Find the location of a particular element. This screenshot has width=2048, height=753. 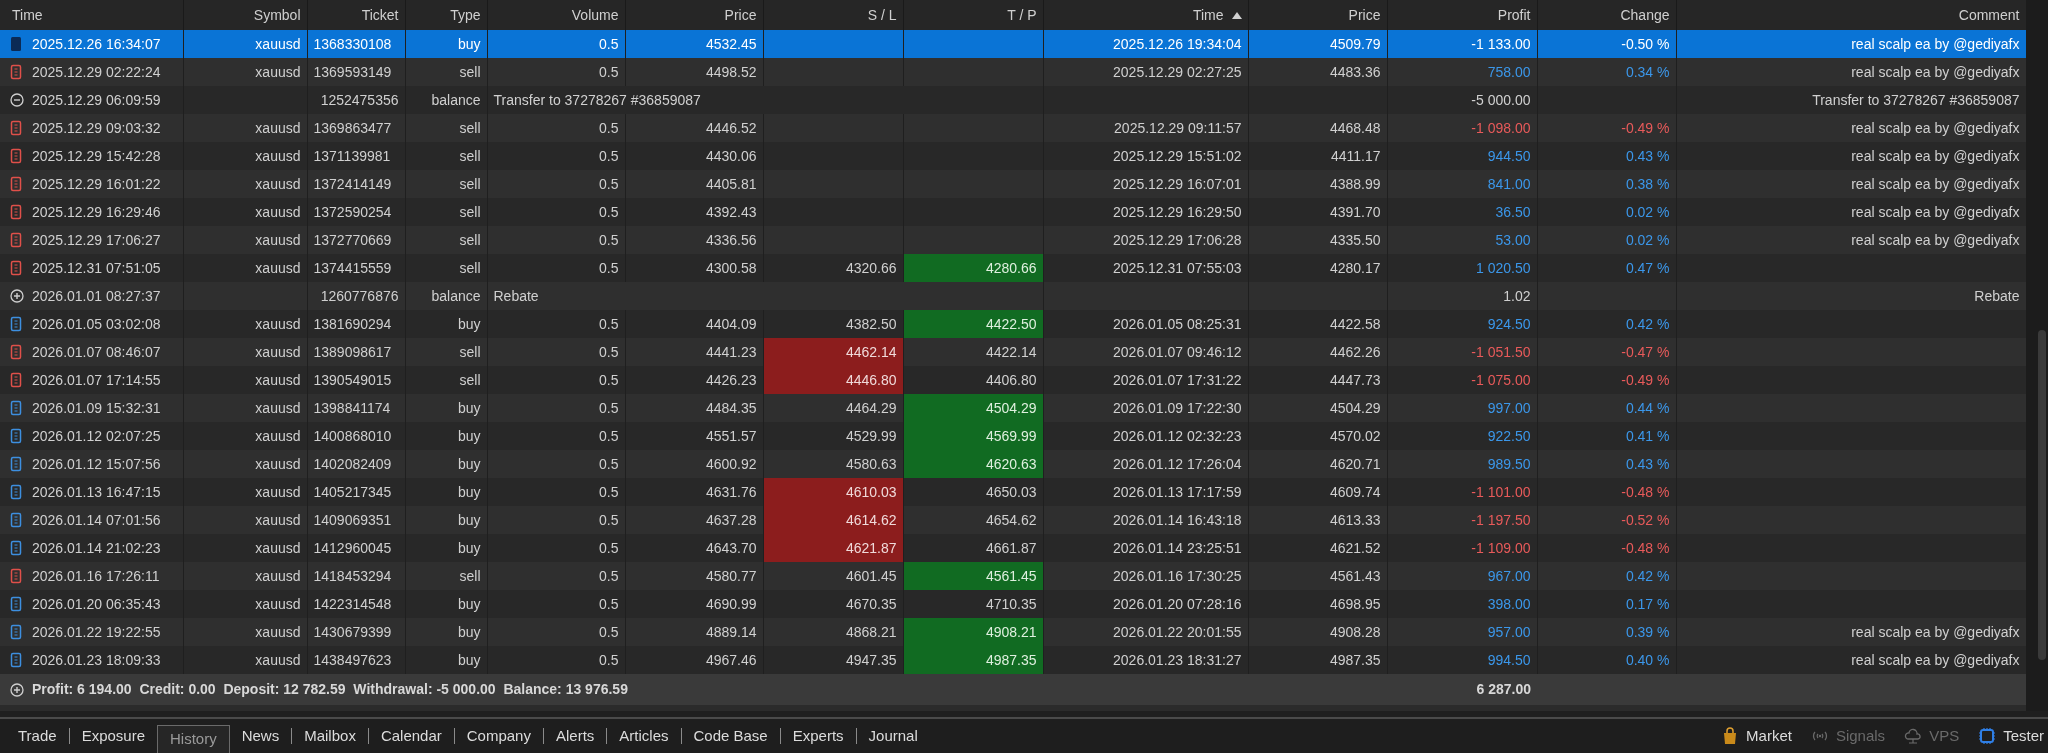

take-profit-cell: 4620.63 is located at coordinates (973, 464).